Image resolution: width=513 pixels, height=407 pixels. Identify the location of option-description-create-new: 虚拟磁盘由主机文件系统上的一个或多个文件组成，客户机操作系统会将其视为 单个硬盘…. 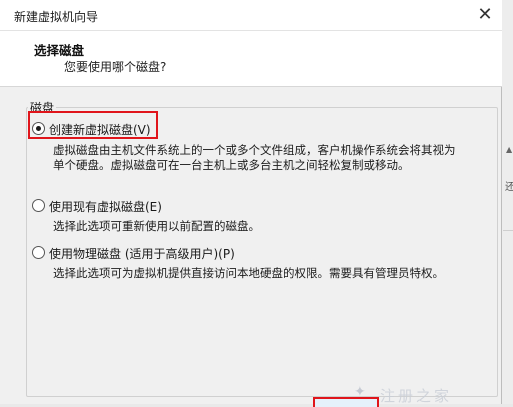
(254, 157).